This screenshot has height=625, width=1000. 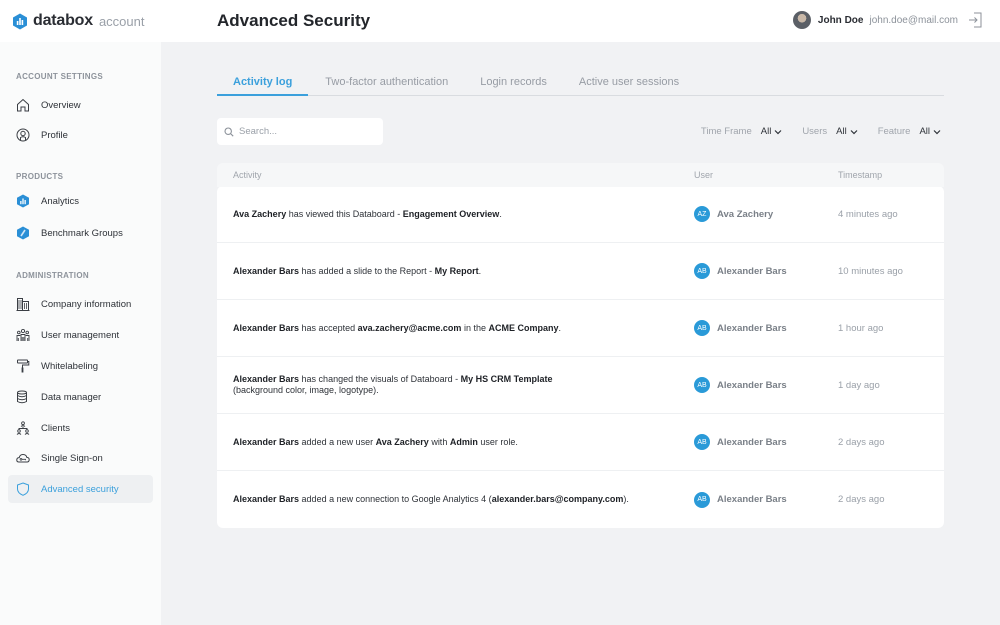 What do you see at coordinates (861, 328) in the screenshot?
I see `activity-timestamp: 1 hour ago` at bounding box center [861, 328].